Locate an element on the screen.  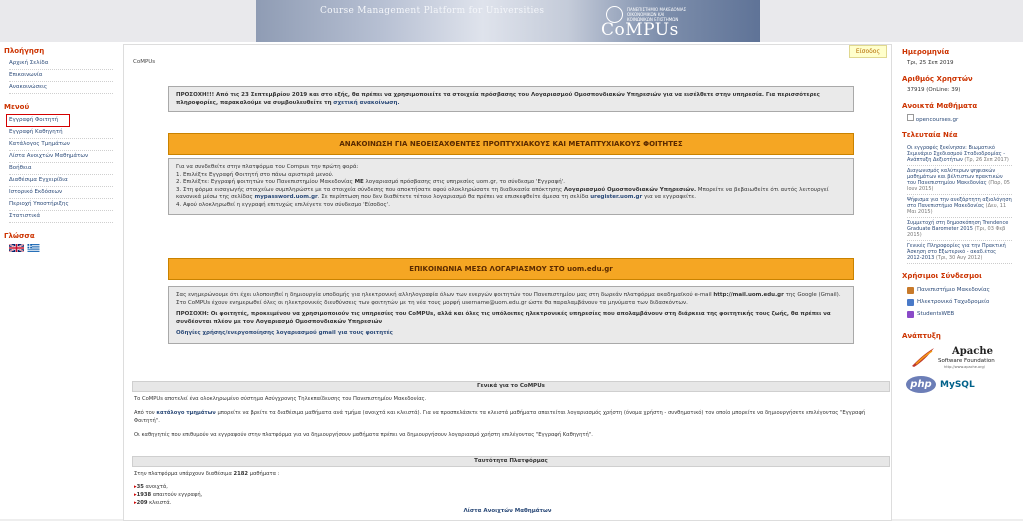
mysql-logo: MySQL is located at coordinates (957, 385).